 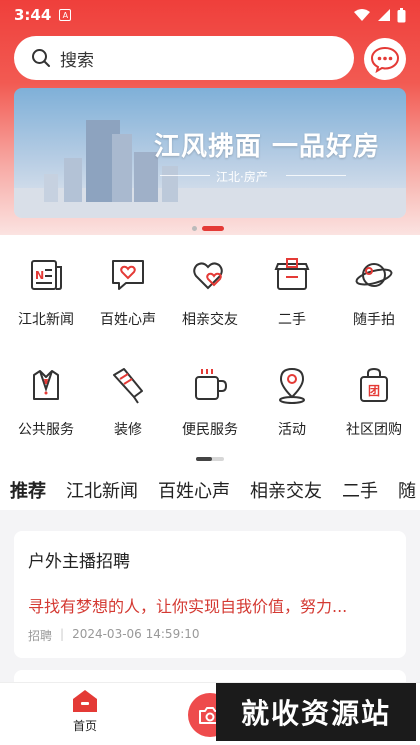 I want to click on grid-label: 江北新闻, so click(x=46, y=320).